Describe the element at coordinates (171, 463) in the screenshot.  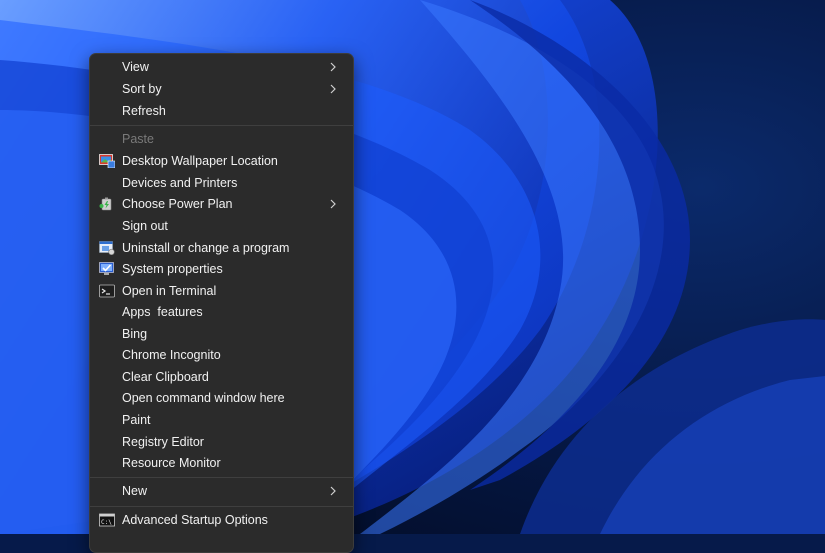
I see `menu-item-label: Resource Monitor` at that location.